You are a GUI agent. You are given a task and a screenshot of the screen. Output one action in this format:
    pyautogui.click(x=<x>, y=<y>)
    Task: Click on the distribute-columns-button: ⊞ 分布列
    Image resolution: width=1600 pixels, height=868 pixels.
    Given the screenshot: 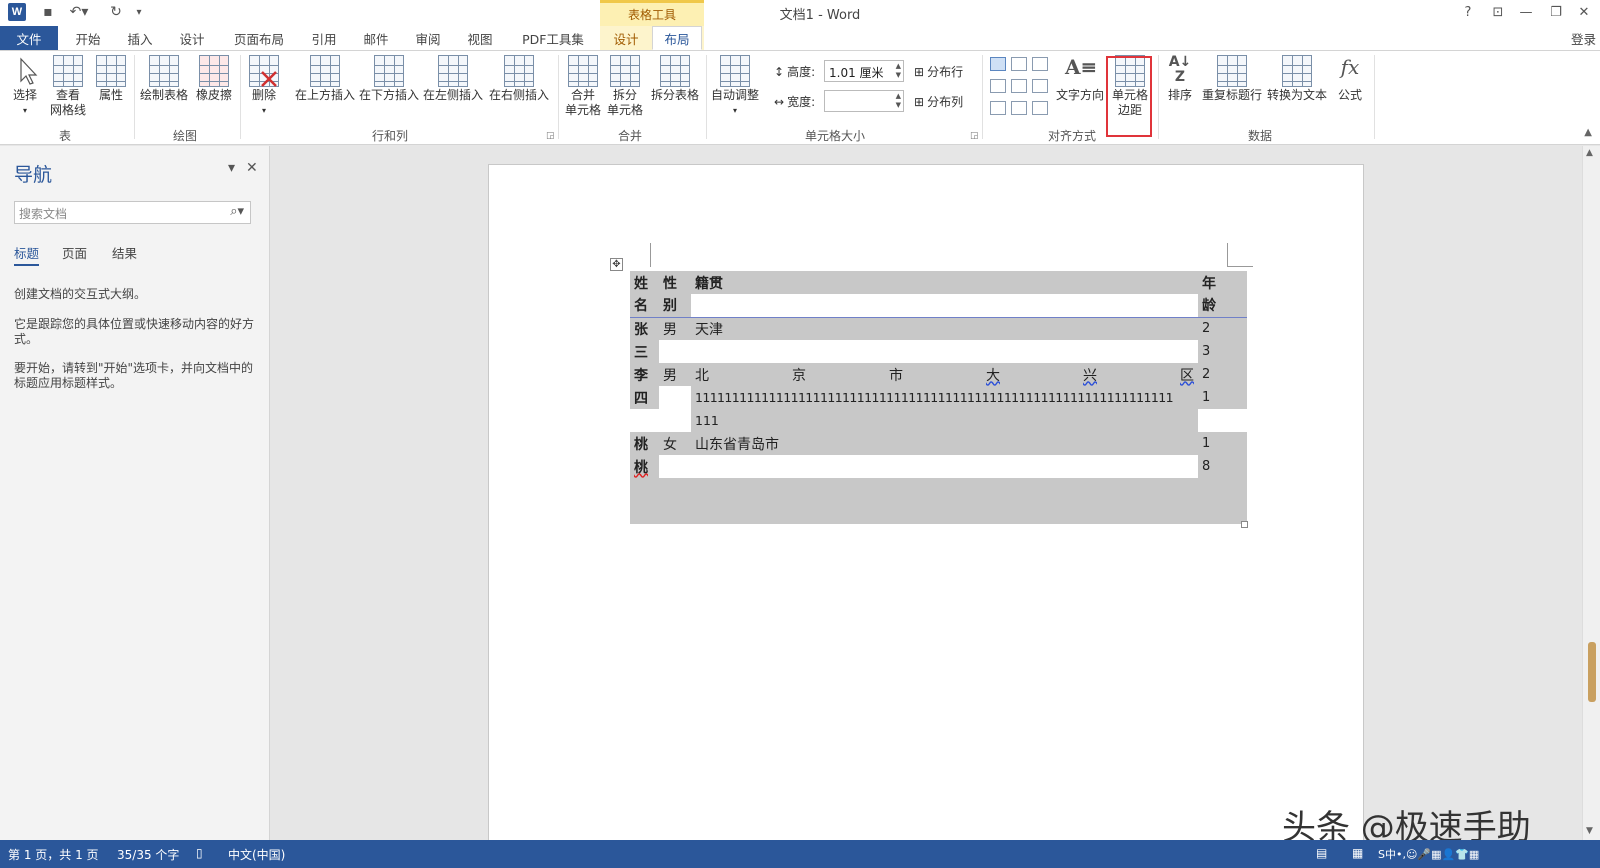 What is the action you would take?
    pyautogui.click(x=938, y=101)
    